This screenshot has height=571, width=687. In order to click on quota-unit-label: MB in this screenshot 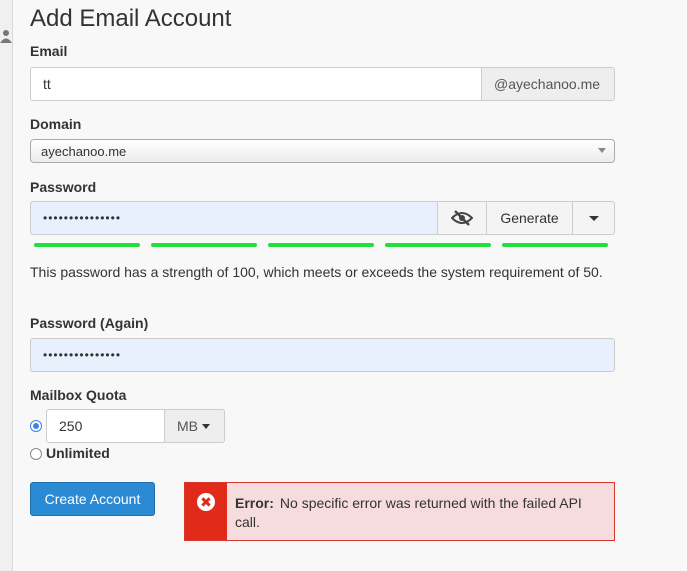, I will do `click(187, 426)`.